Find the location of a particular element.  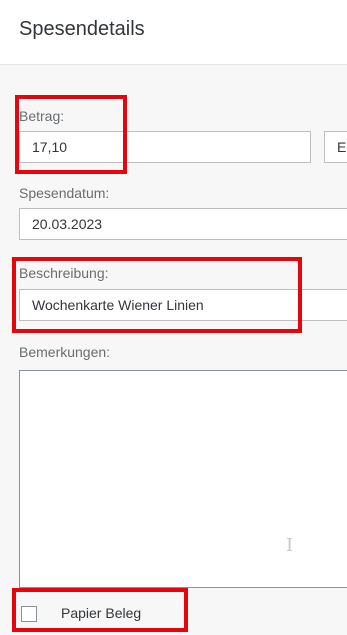

currency-select: EUR is located at coordinates (335, 147).